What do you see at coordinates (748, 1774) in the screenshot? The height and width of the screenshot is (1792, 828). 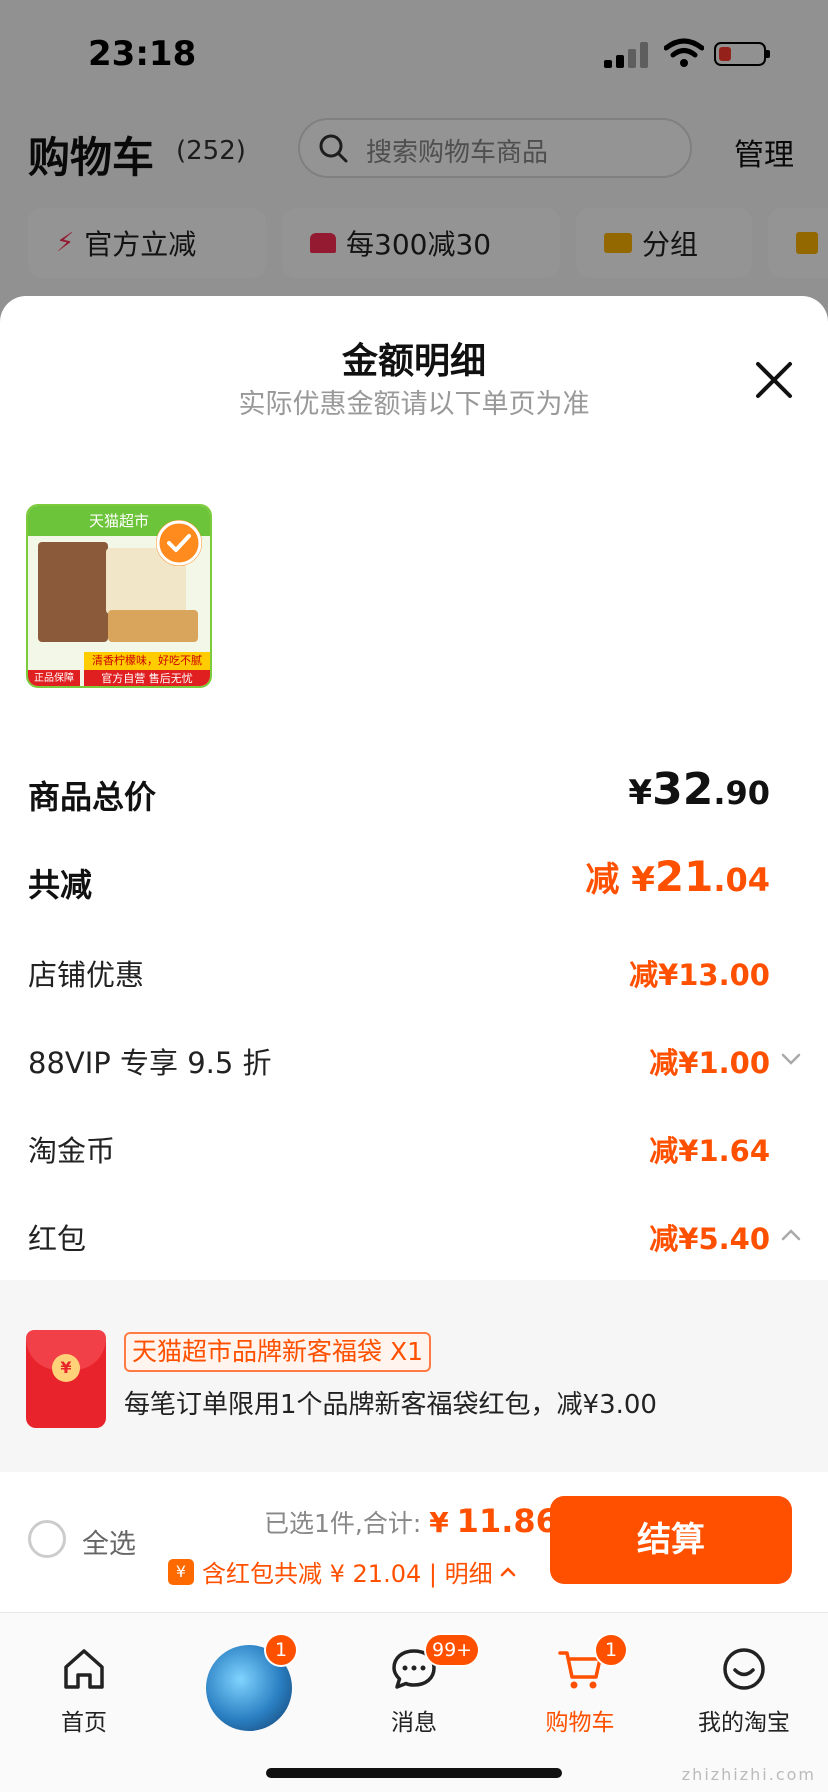 I see `watermark: zhizhizhi.com` at bounding box center [748, 1774].